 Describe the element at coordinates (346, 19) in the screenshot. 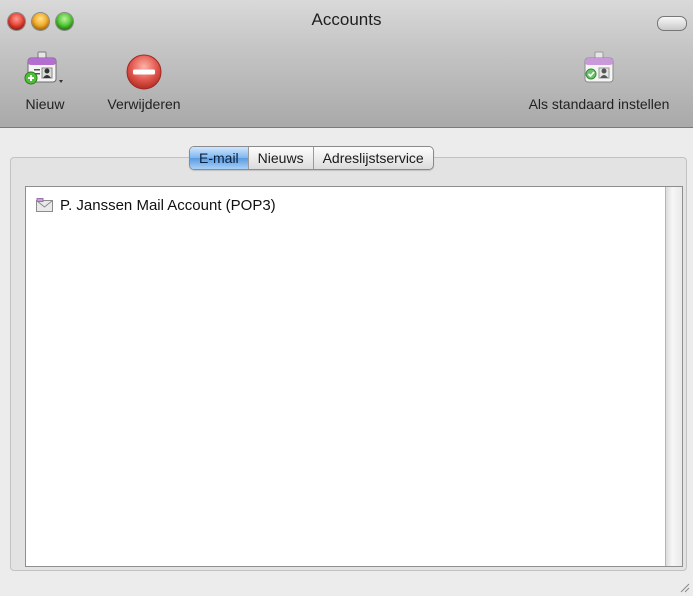

I see `window-title: Accounts` at that location.